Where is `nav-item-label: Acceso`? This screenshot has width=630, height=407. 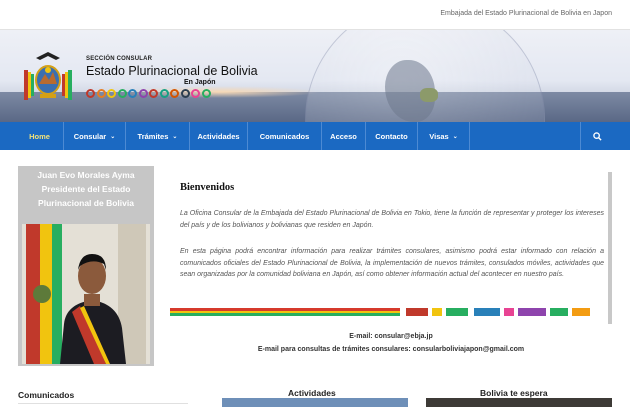 nav-item-label: Acceso is located at coordinates (343, 136).